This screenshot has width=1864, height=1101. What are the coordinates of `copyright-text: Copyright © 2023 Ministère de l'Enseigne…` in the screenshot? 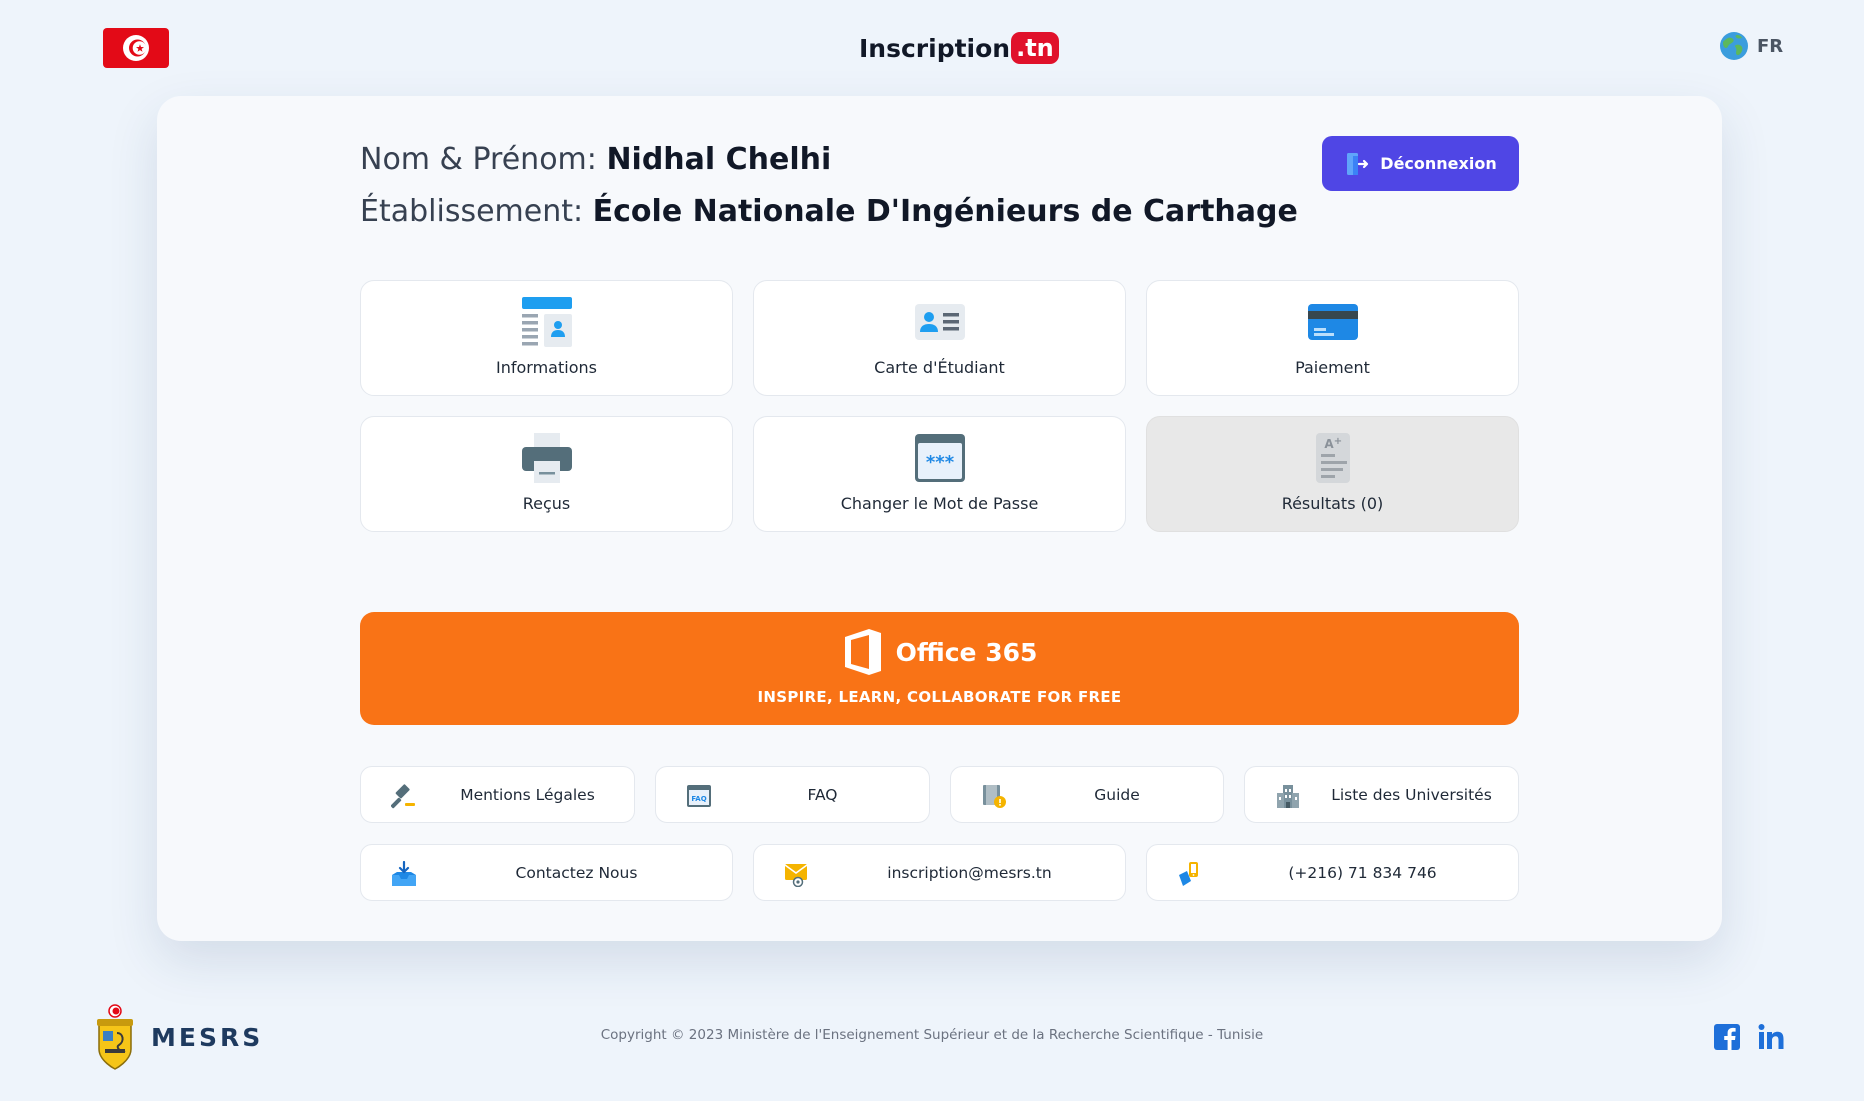 It's located at (932, 1035).